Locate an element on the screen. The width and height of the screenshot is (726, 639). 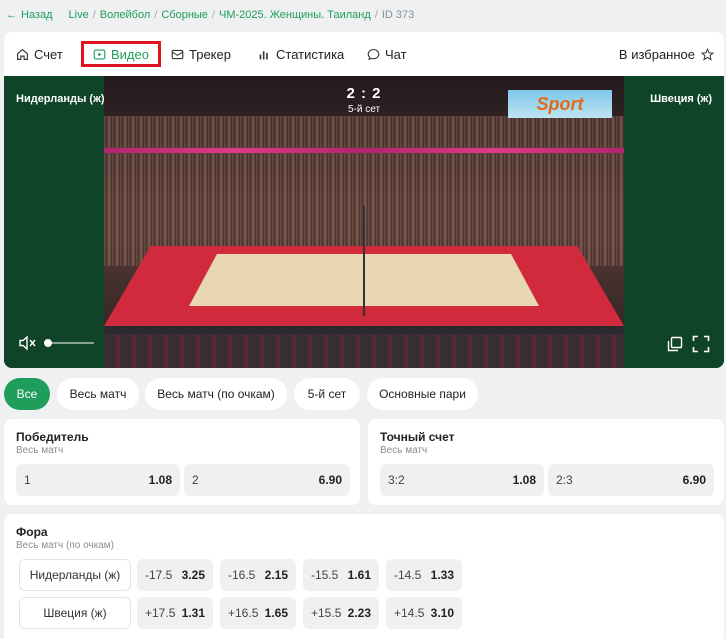
bar-chart-icon is located at coordinates (263, 54).